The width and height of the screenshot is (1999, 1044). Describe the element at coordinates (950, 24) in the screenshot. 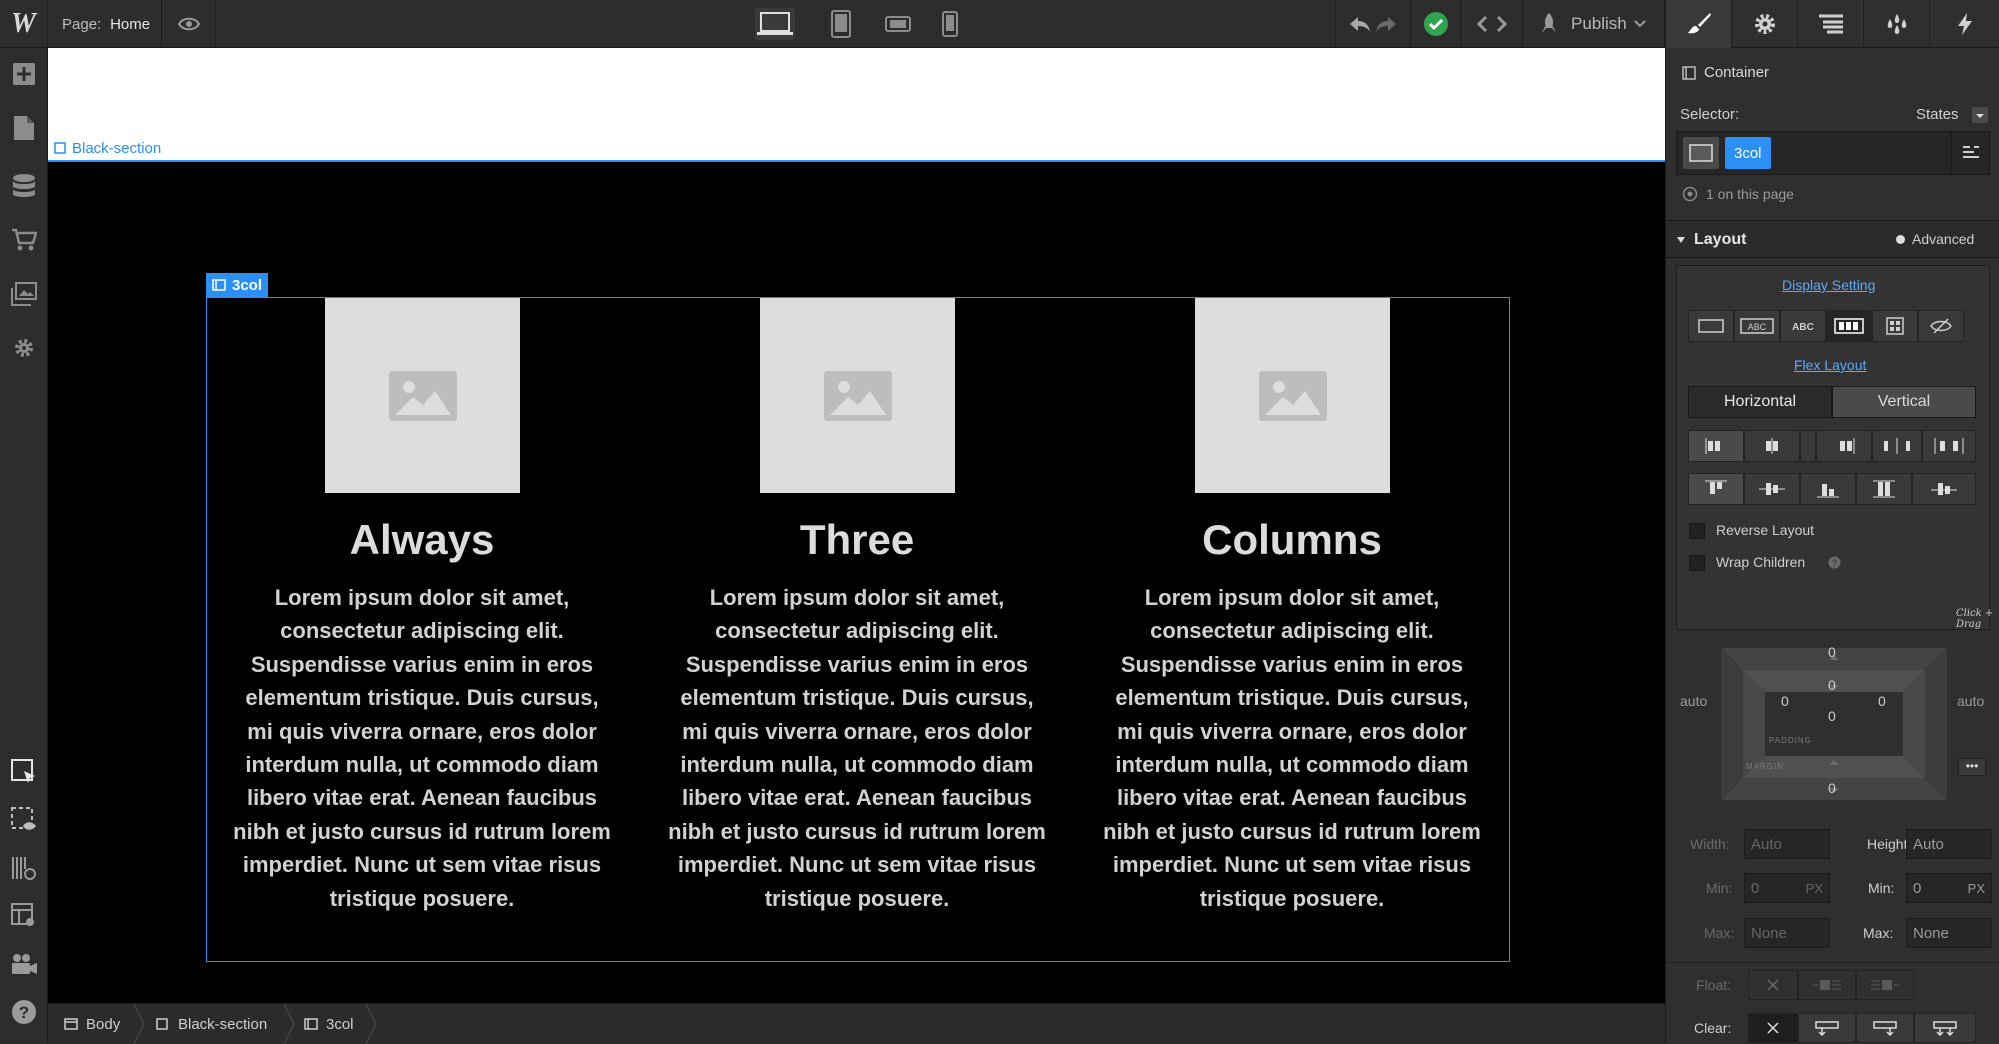

I see `portrait-view-button` at that location.